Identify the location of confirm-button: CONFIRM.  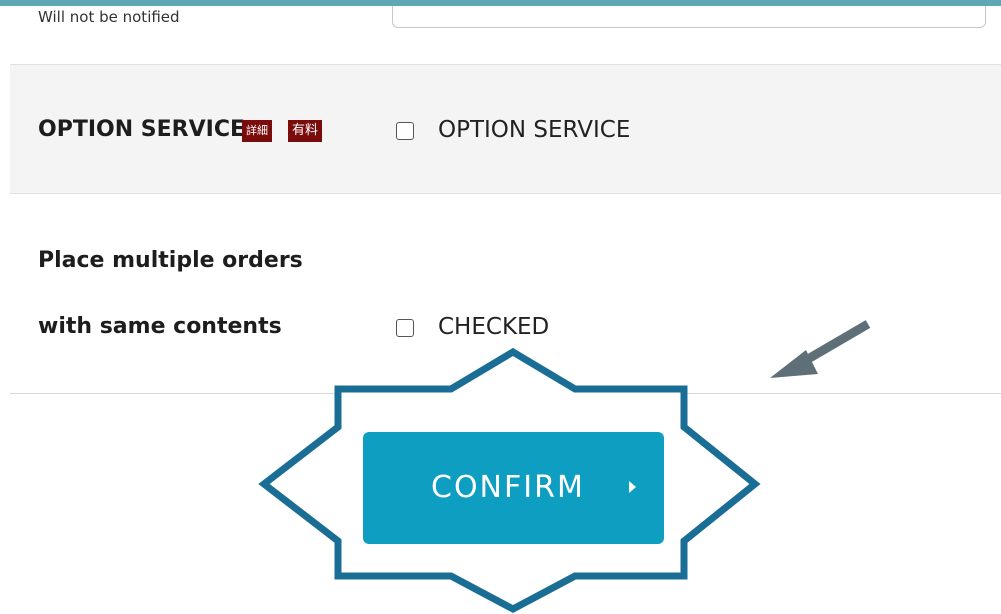
(513, 488).